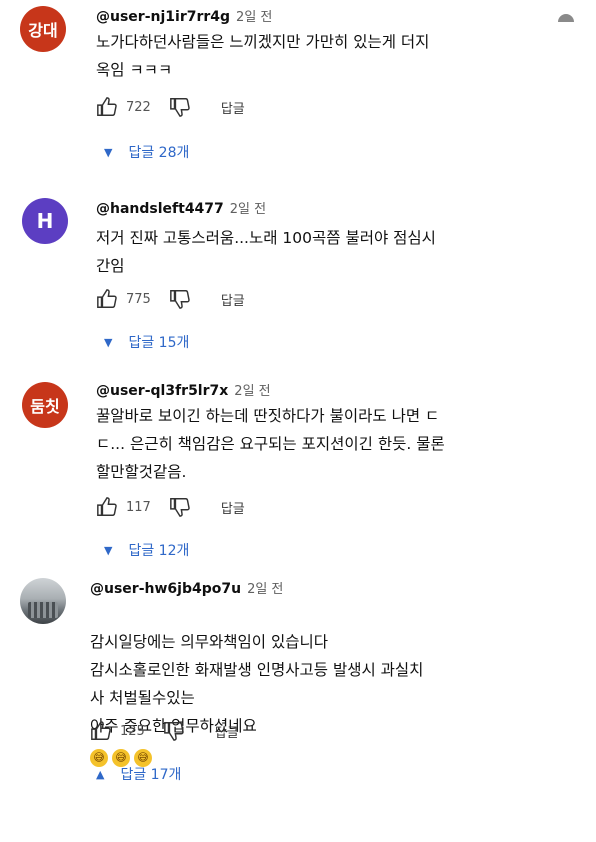  Describe the element at coordinates (163, 17) in the screenshot. I see `comment-author: @user-nj1ir7rr4g` at that location.